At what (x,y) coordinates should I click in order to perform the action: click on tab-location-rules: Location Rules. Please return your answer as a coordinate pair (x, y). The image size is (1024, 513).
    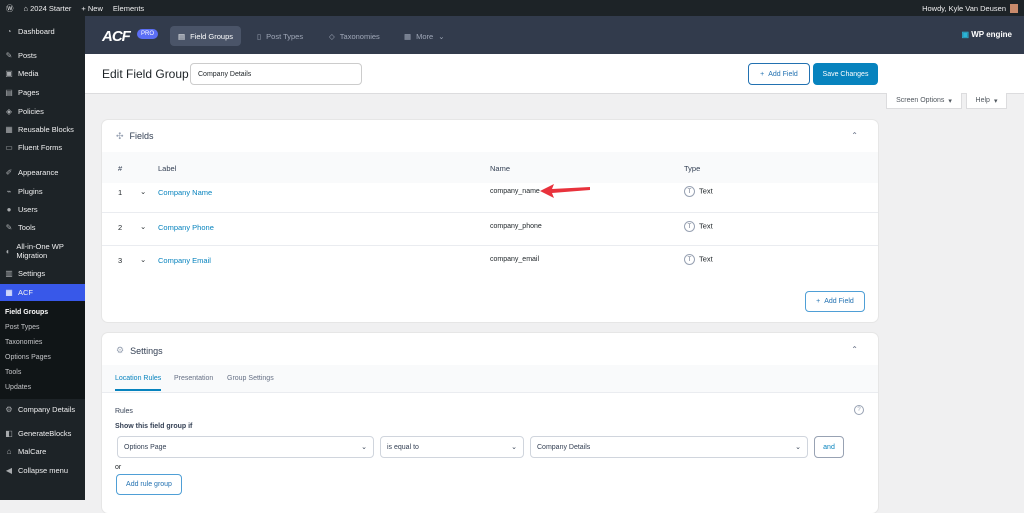
    Looking at the image, I should click on (138, 383).